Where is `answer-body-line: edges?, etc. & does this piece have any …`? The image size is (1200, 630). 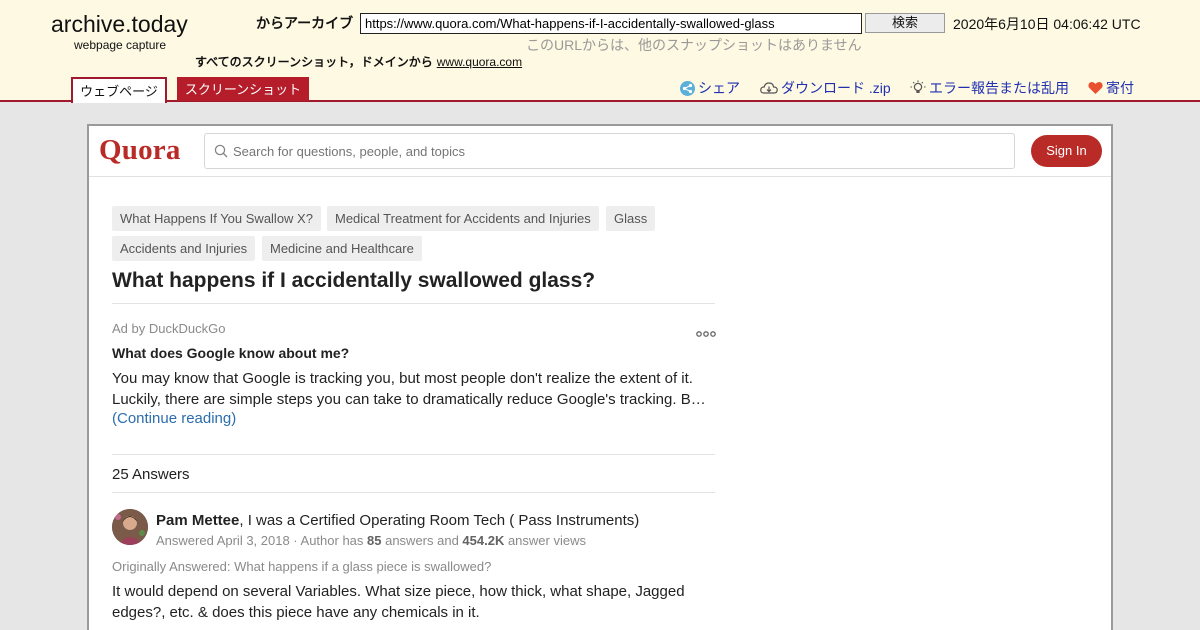 answer-body-line: edges?, etc. & does this piece have any … is located at coordinates (296, 612).